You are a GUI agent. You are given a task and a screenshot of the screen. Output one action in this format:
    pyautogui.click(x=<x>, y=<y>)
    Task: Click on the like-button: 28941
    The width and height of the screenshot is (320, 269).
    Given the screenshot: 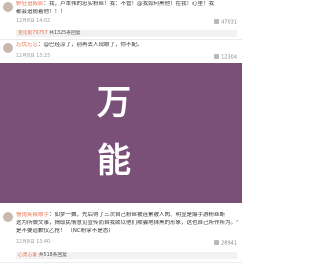 What is the action you would take?
    pyautogui.click(x=225, y=243)
    